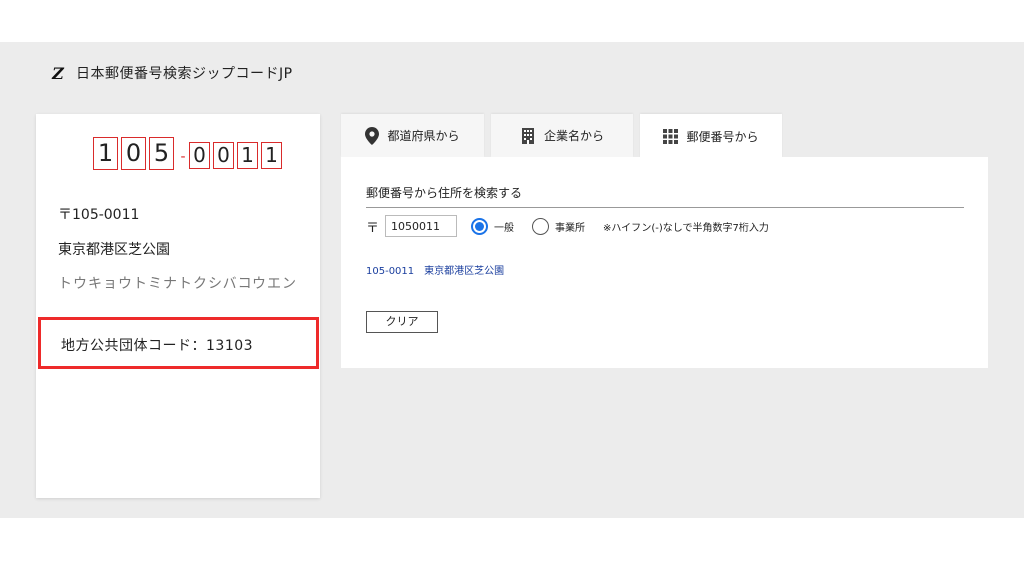 This screenshot has width=1024, height=561. I want to click on tab-postal-code: 郵便番号から, so click(711, 136).